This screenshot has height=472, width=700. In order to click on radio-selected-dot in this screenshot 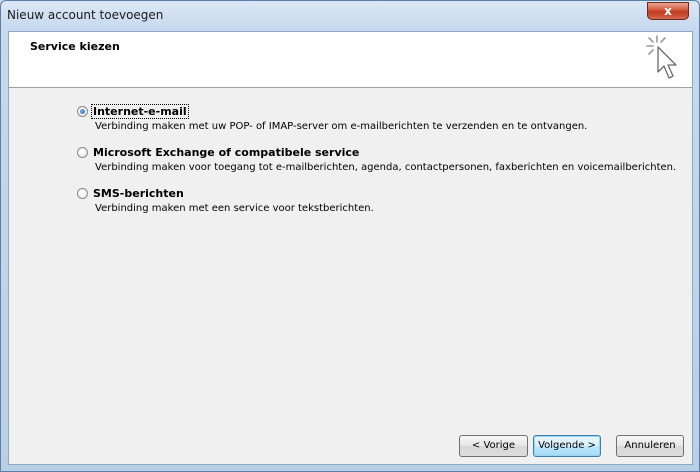, I will do `click(82, 111)`.